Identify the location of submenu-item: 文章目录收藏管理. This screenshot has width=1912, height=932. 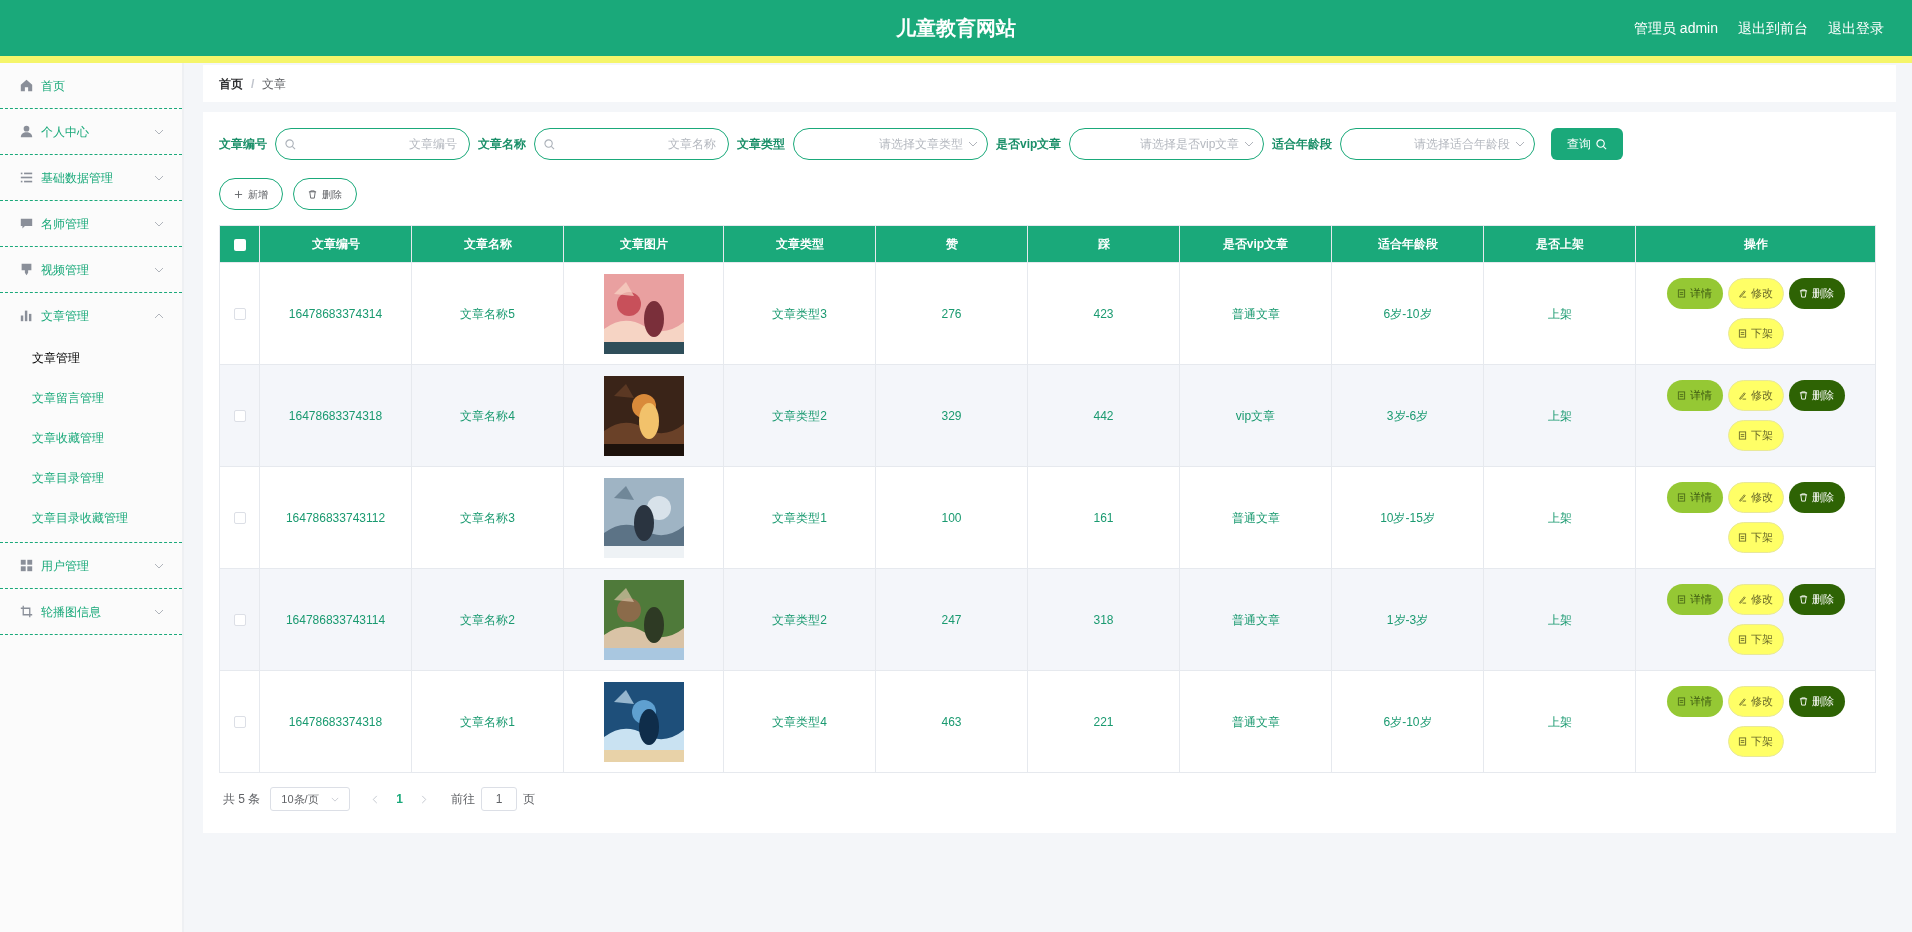
(91, 518).